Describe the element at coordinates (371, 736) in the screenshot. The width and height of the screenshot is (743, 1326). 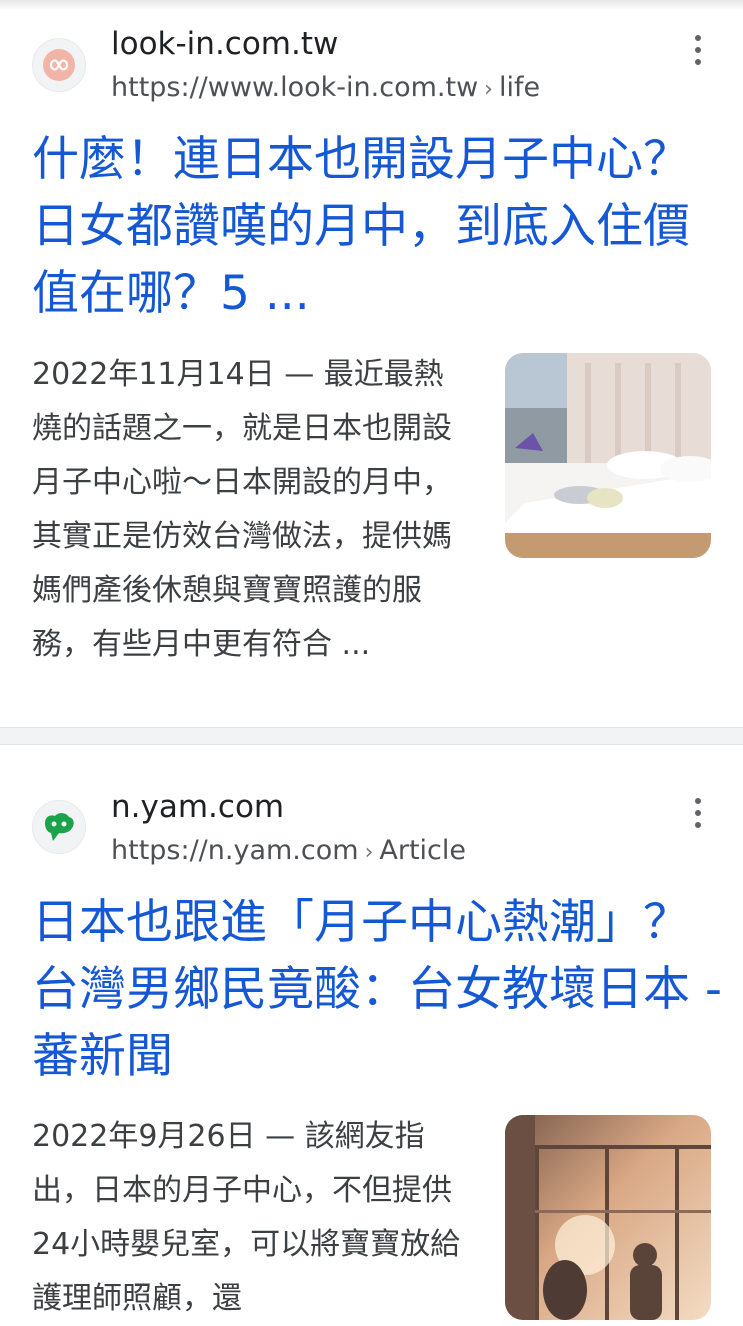
I see `results-divider` at that location.